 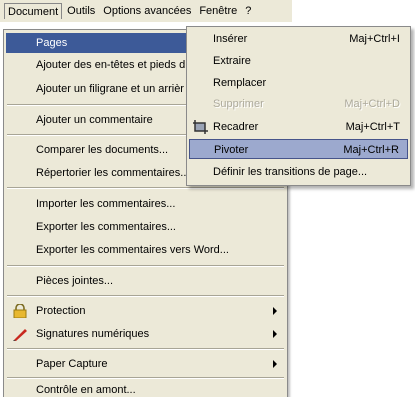 I want to click on menu-item-protection: Protection, so click(x=145, y=311).